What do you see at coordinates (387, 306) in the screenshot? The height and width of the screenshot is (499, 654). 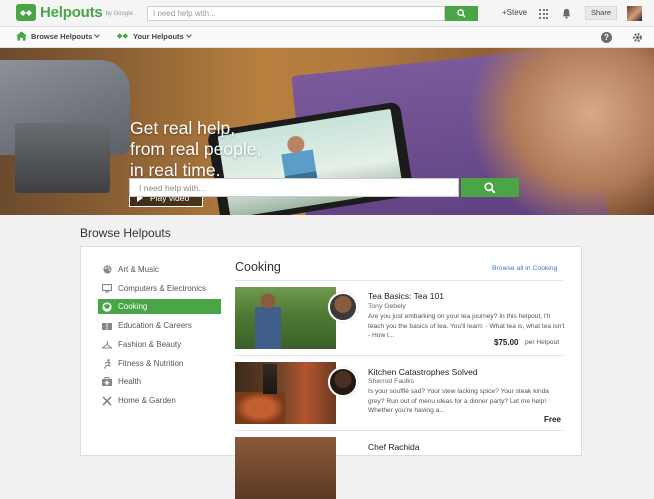 I see `helpout-author: Tony Gebely` at bounding box center [387, 306].